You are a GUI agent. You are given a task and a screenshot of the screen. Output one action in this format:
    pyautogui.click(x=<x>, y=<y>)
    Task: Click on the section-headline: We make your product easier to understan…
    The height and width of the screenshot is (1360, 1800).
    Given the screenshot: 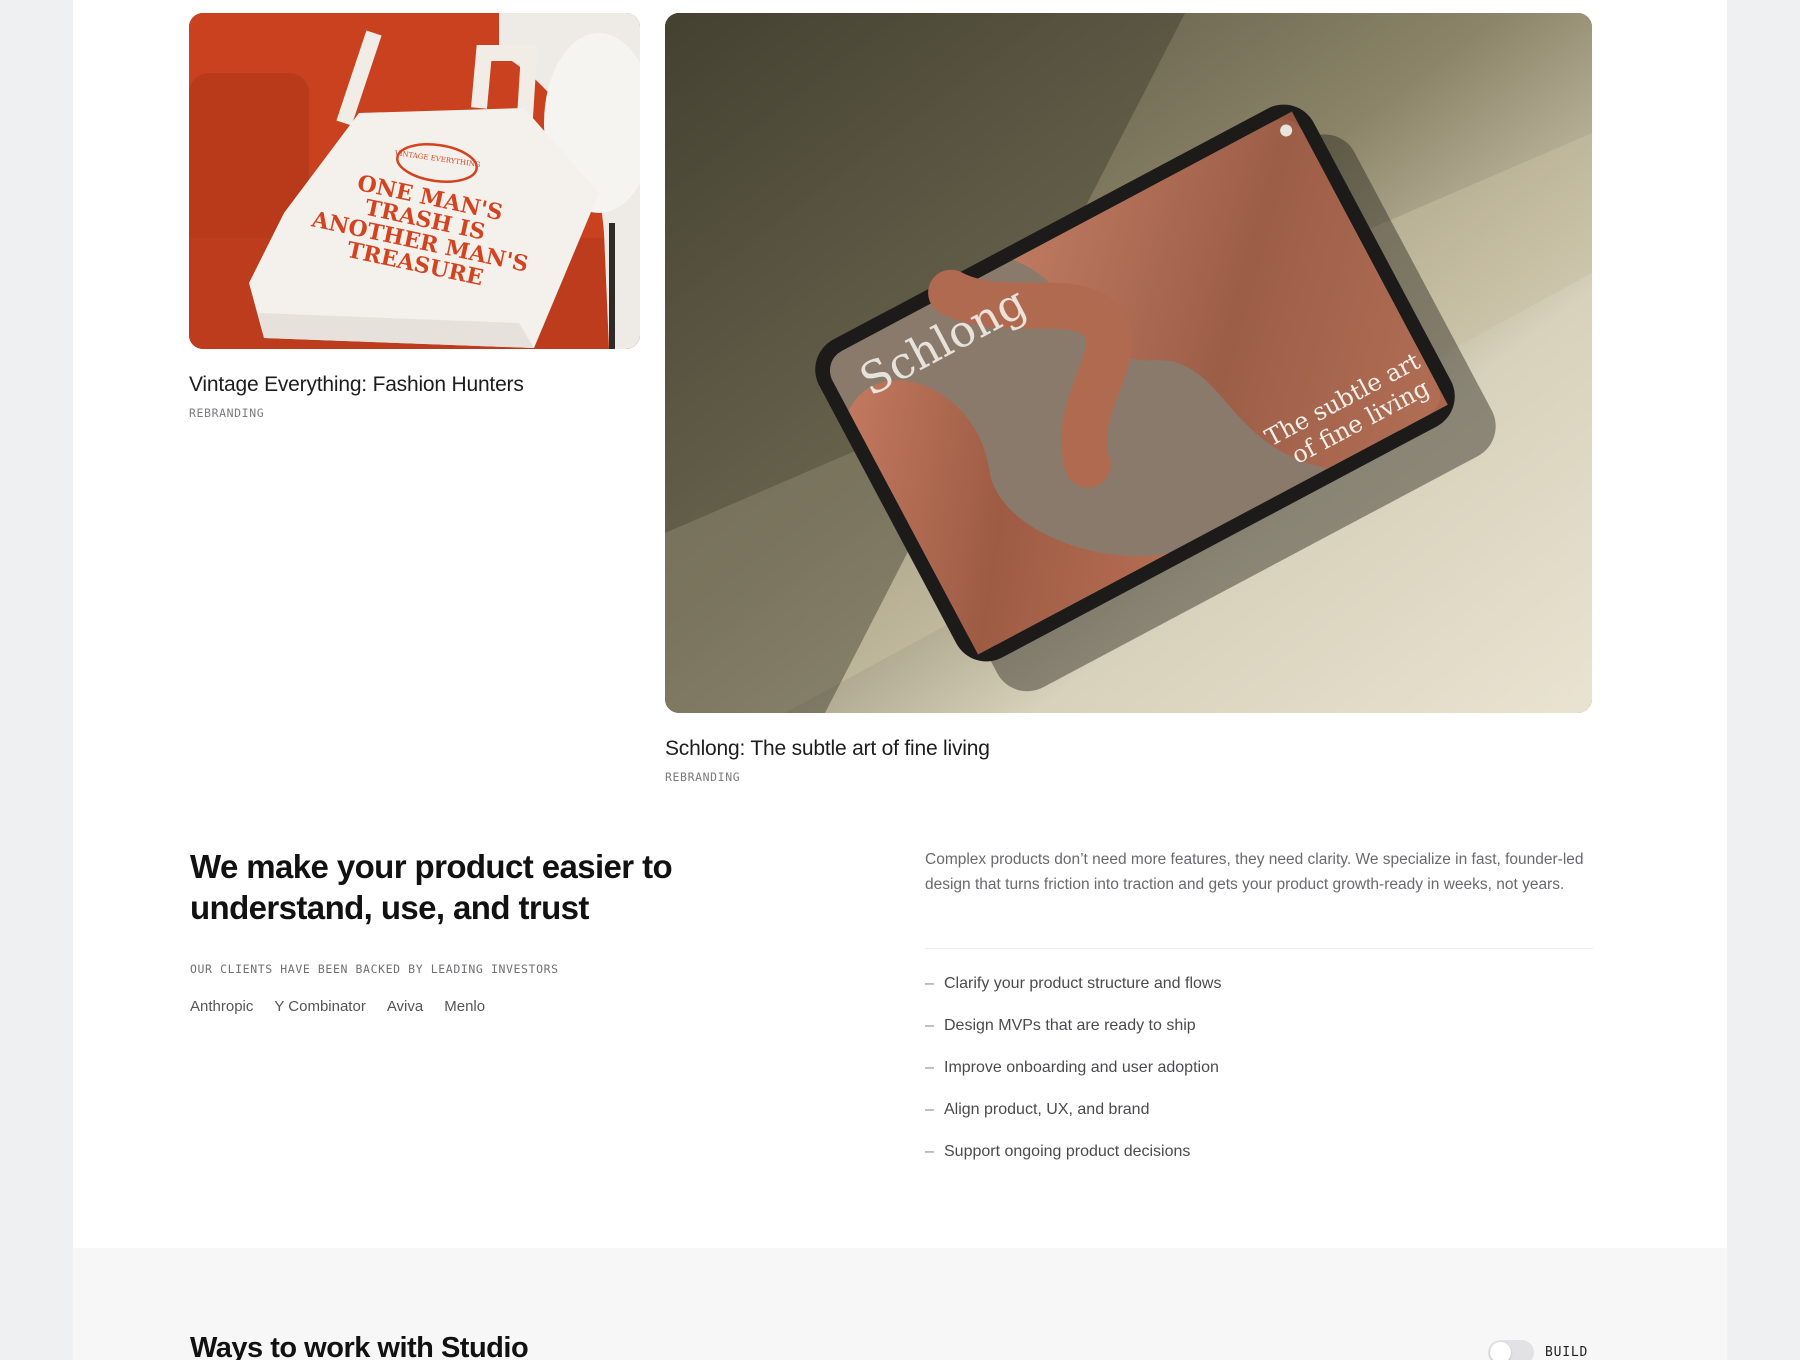 What is the action you would take?
    pyautogui.click(x=431, y=887)
    